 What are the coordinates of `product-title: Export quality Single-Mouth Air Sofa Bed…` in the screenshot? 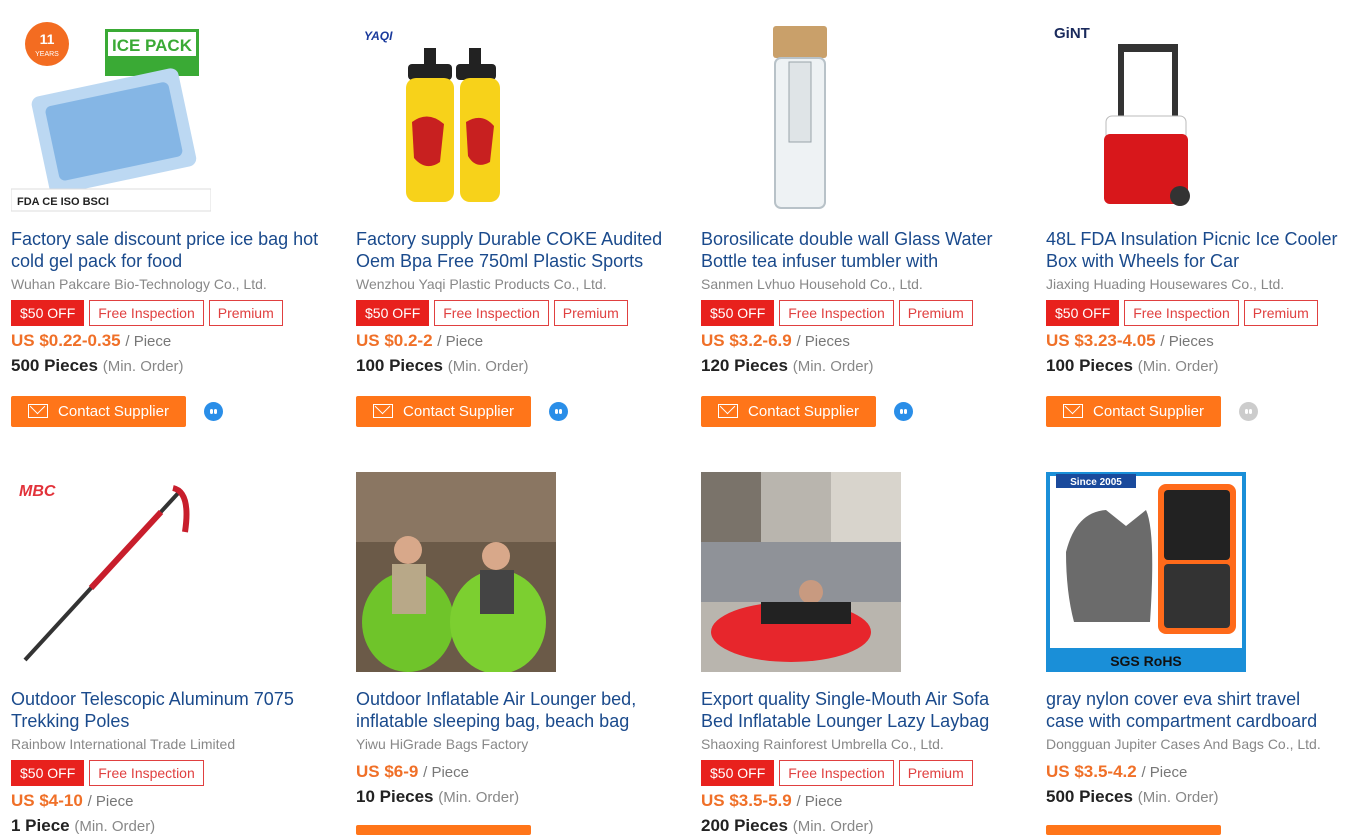 It's located at (863, 710).